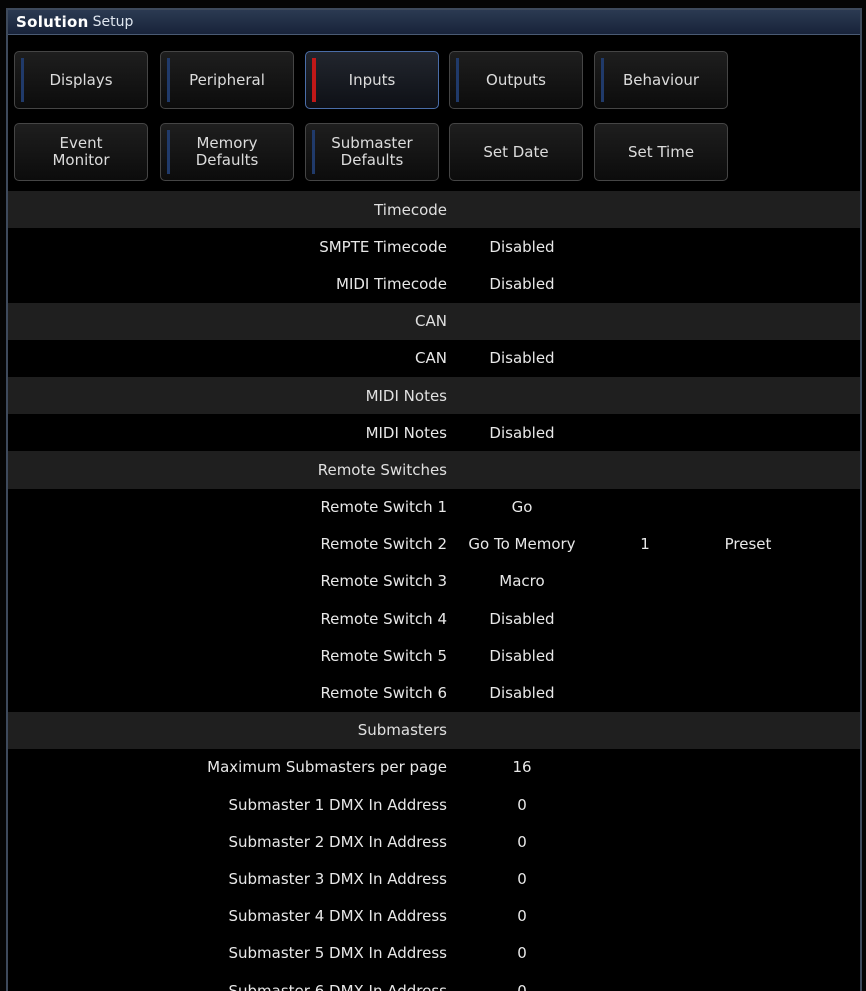 This screenshot has width=866, height=991. I want to click on tab-label: Peripheral, so click(227, 79).